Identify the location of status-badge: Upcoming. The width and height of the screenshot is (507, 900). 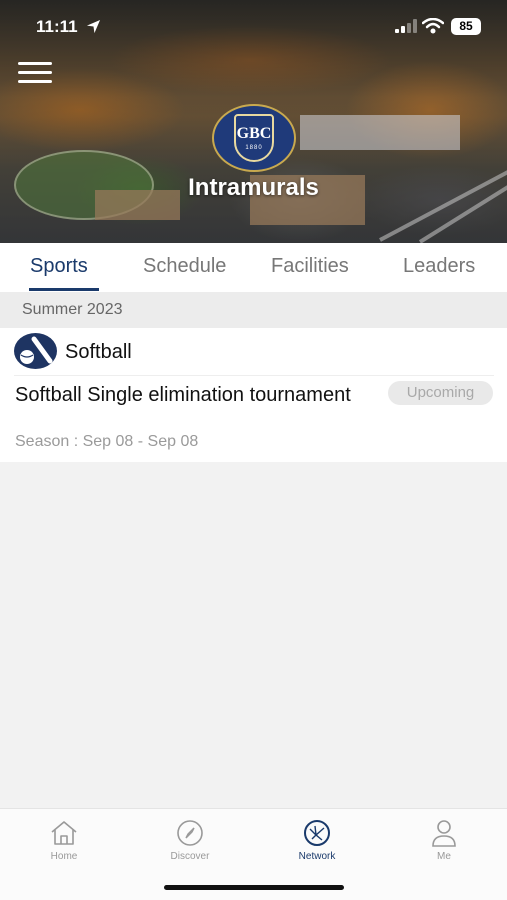
(440, 393).